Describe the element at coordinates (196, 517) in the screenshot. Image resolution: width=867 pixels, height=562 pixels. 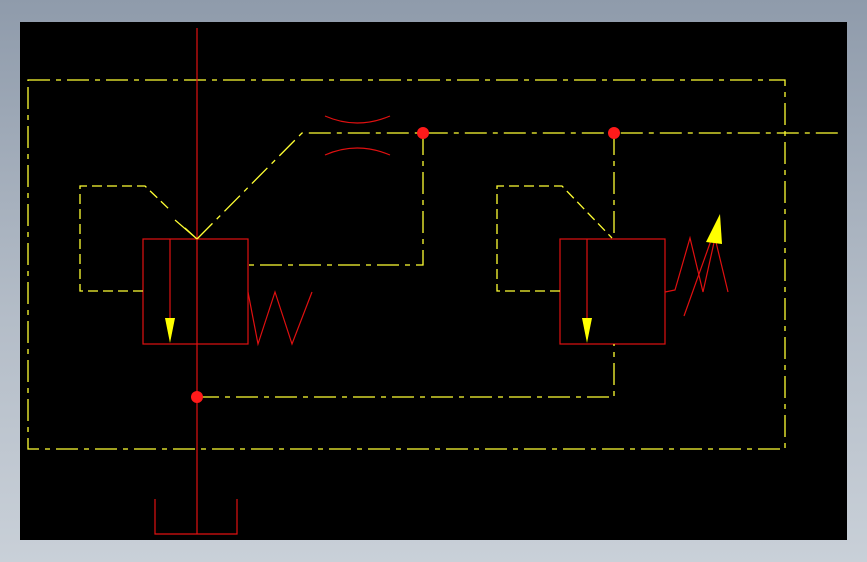
I see `tank-icon` at that location.